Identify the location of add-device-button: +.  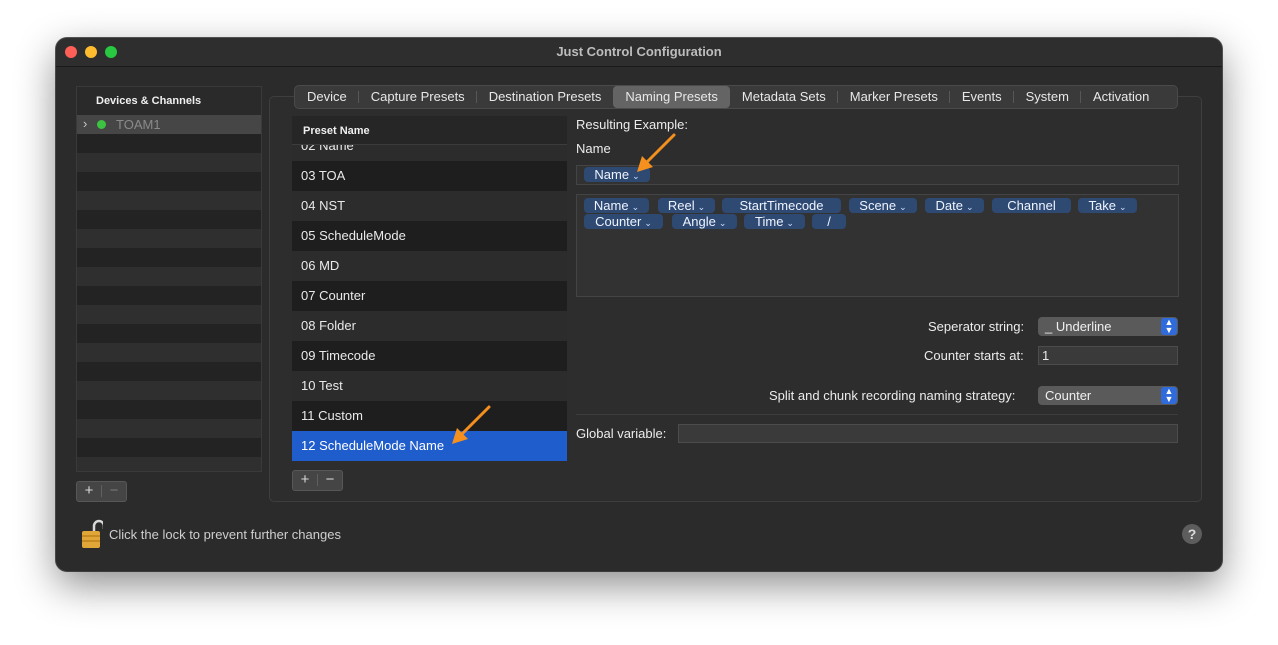
(89, 491).